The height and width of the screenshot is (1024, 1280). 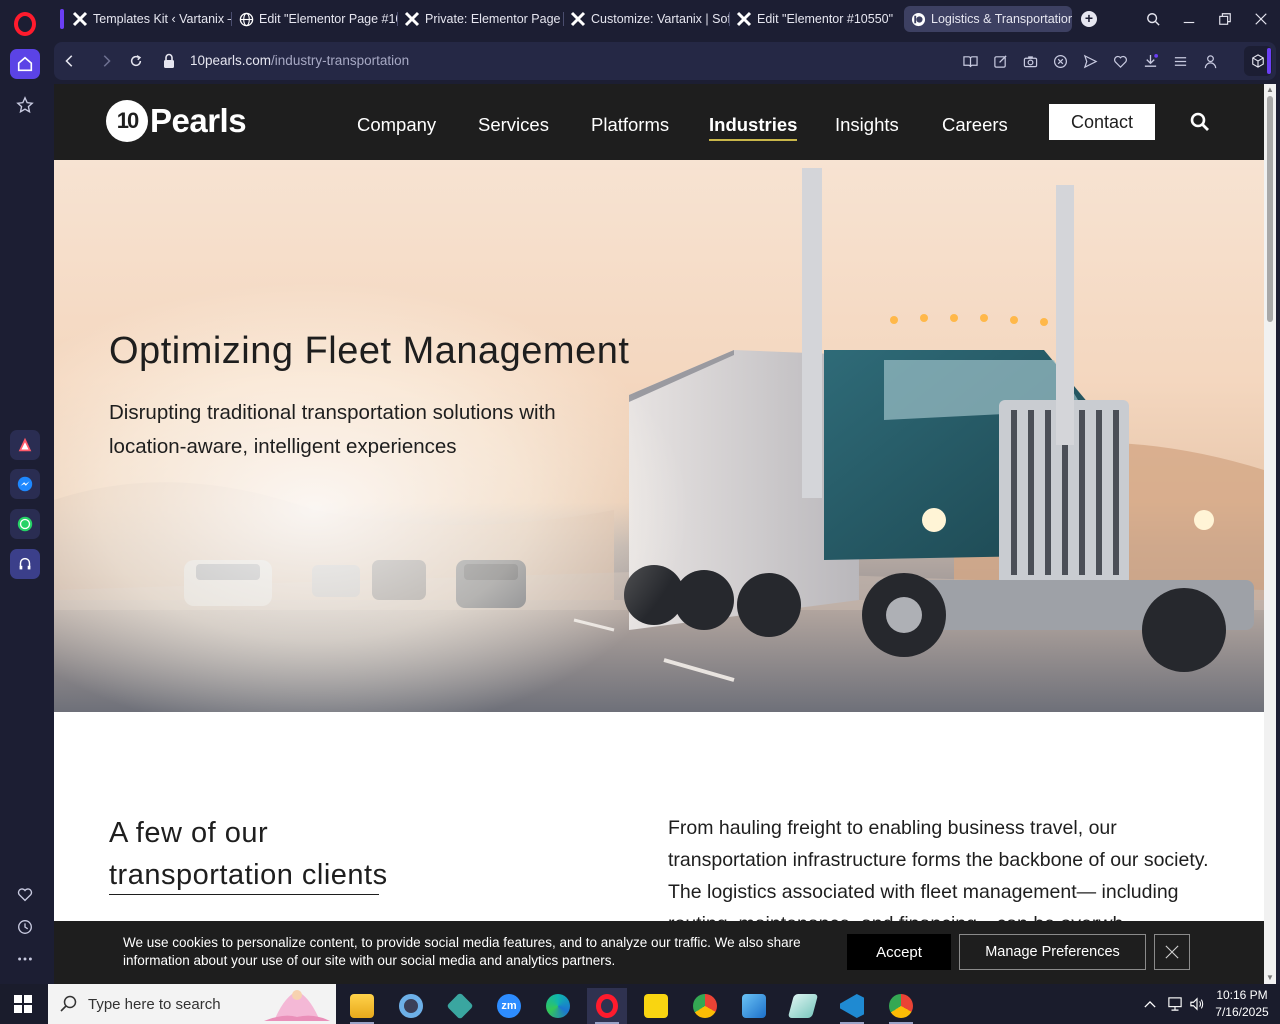 I want to click on edit-share-icon, so click(x=1000, y=61).